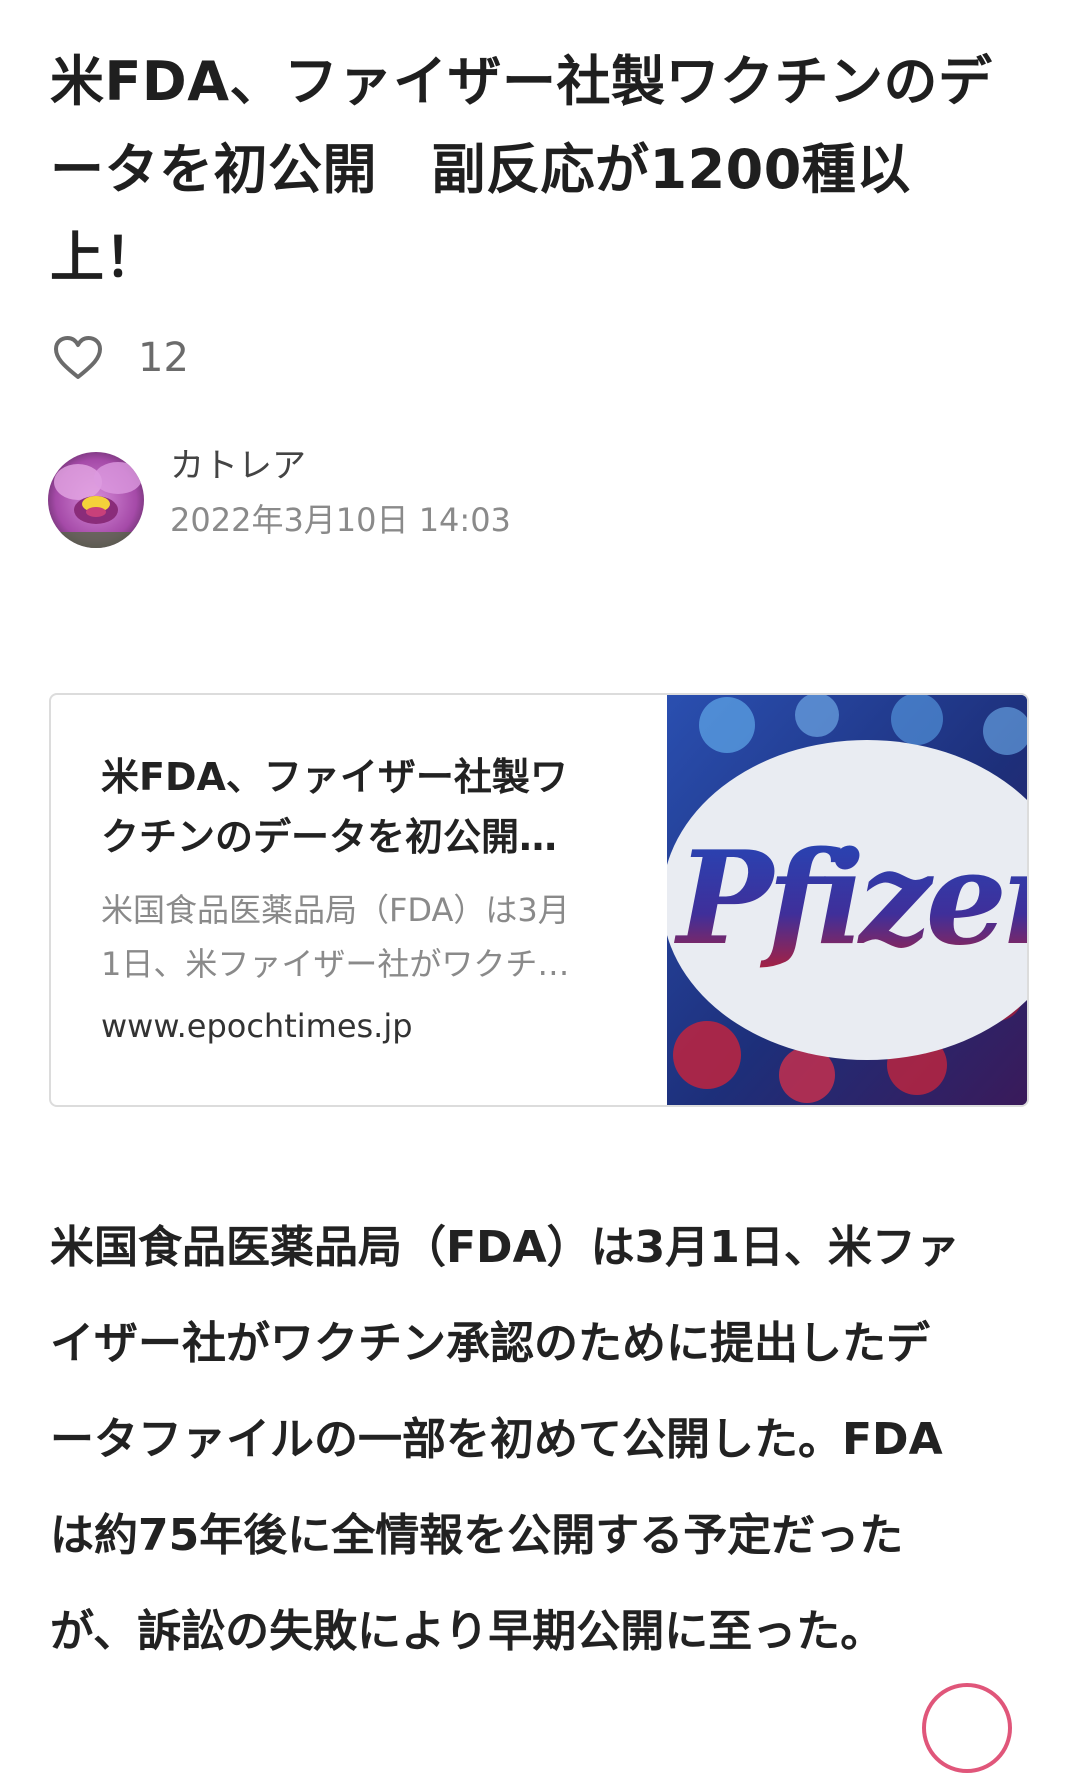 Image resolution: width=1079 pixels, height=1773 pixels. I want to click on floating-action-button, so click(967, 1728).